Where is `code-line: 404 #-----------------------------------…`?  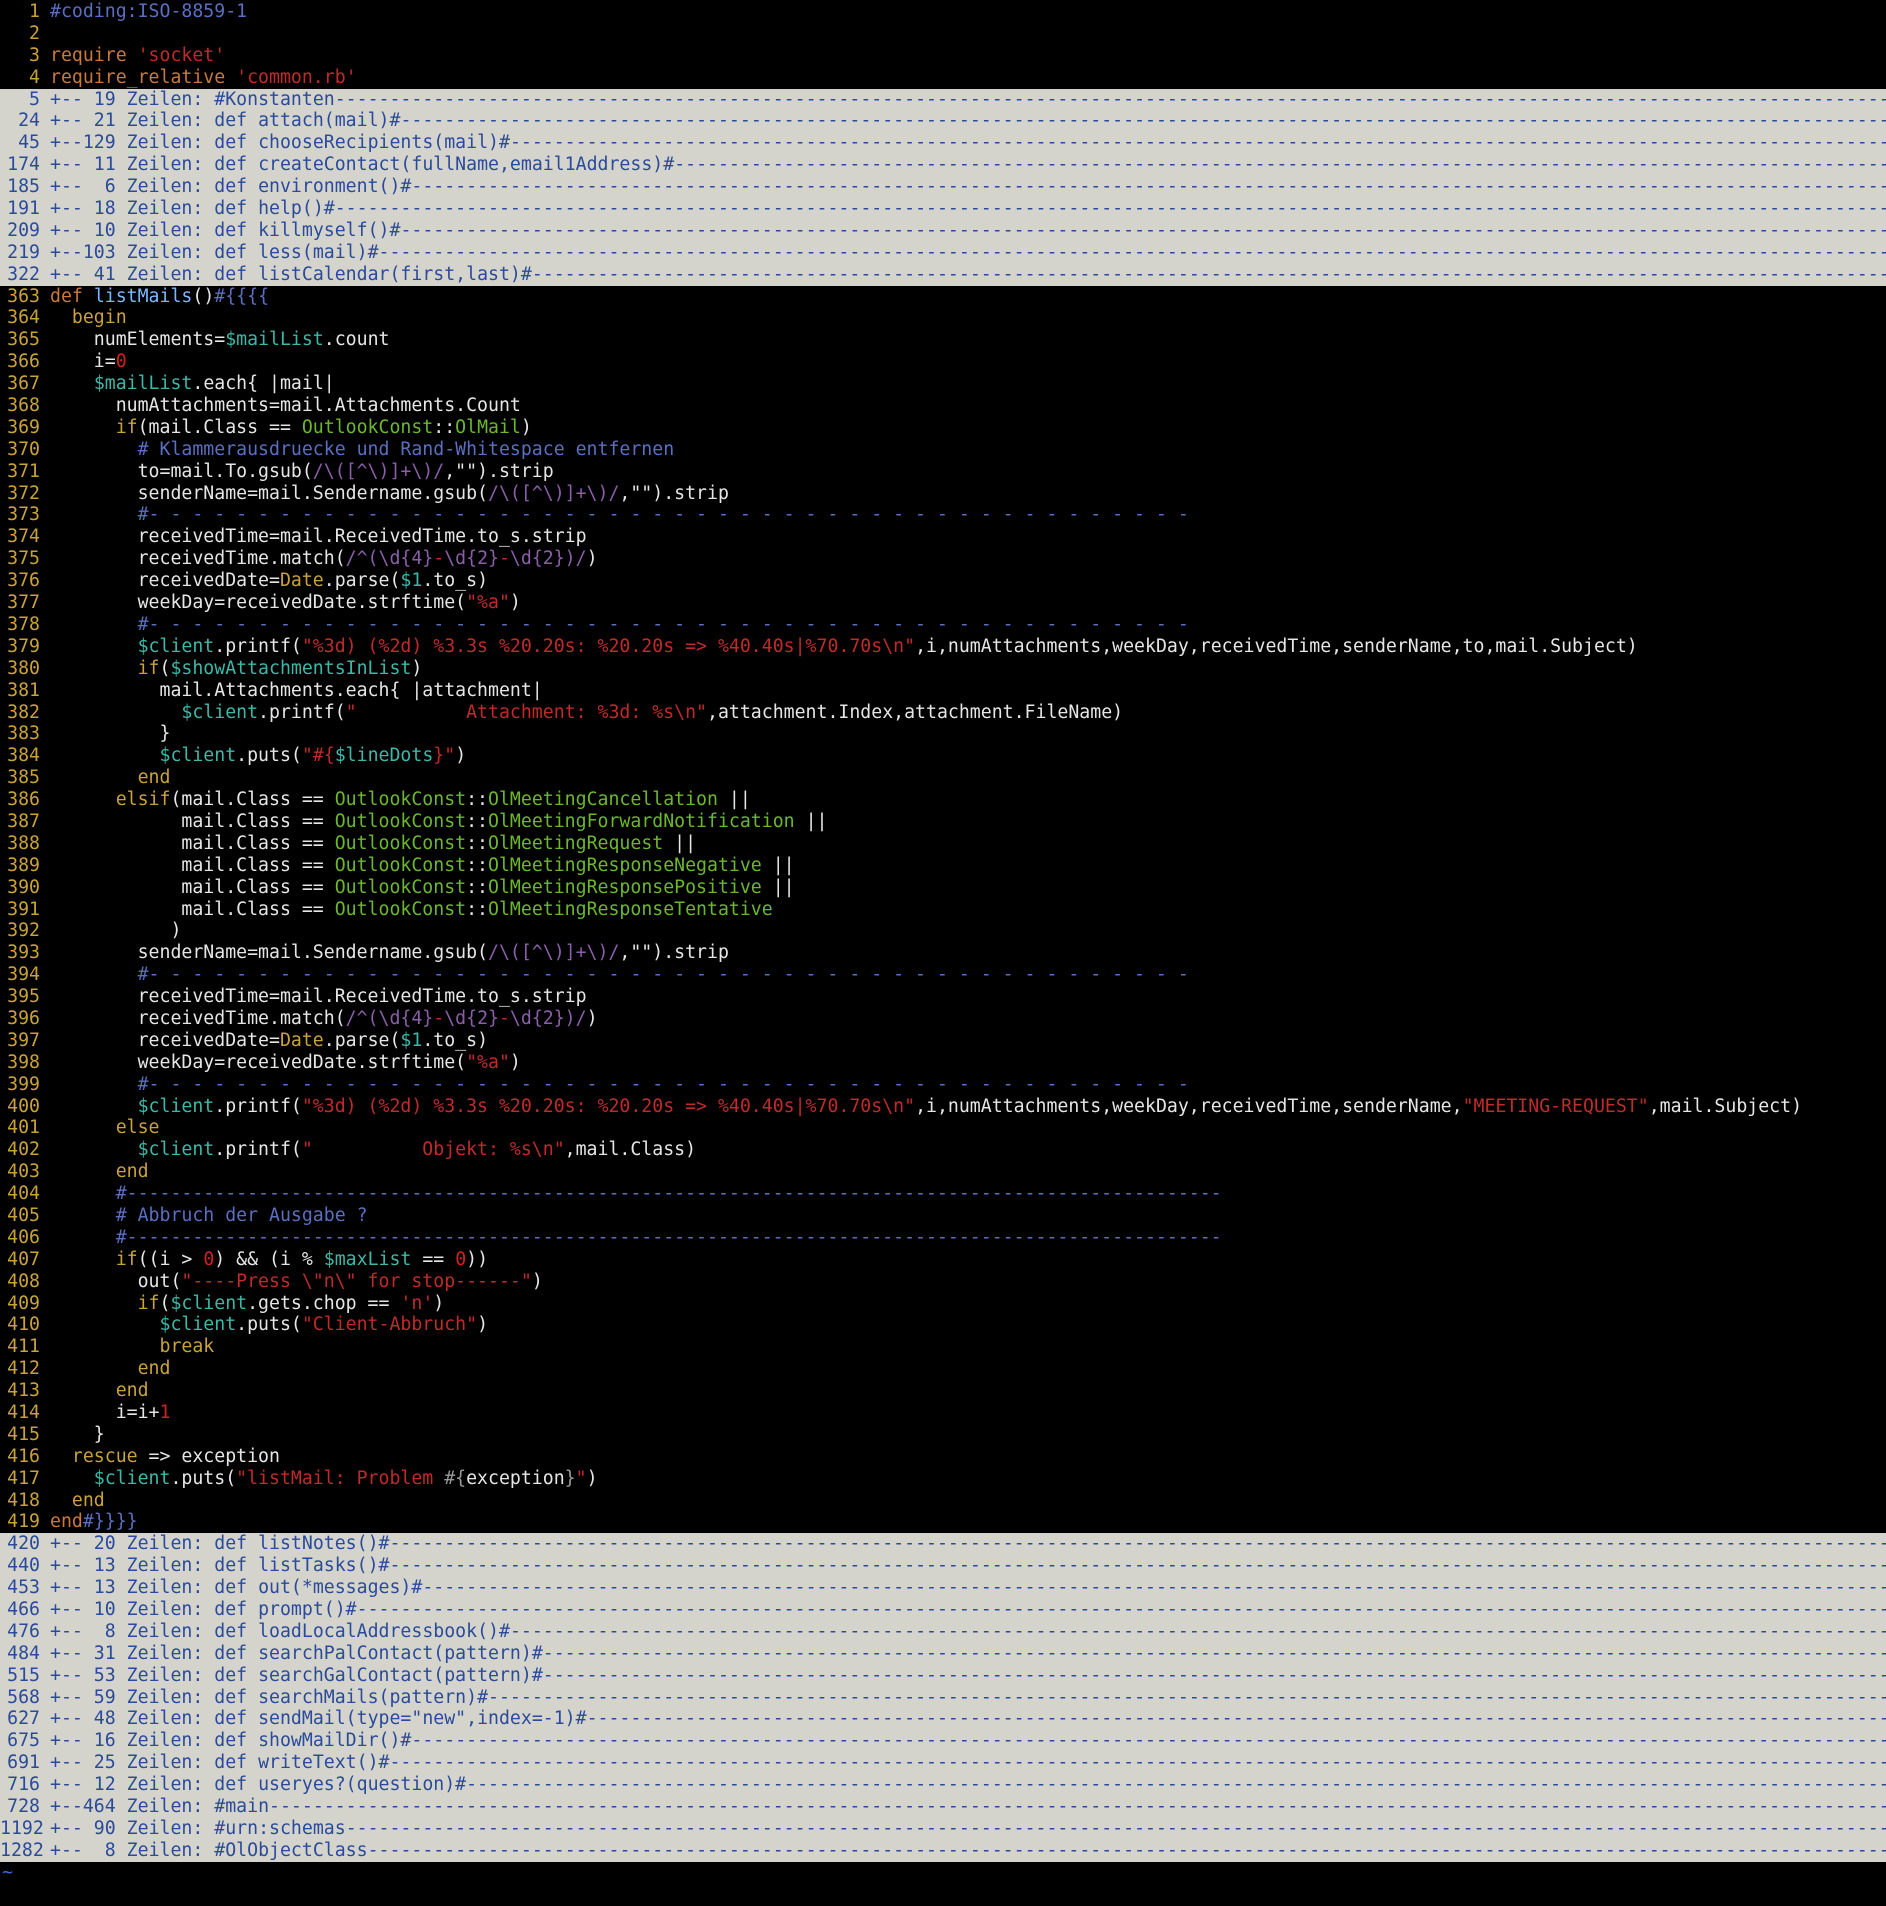 code-line: 404 #-----------------------------------… is located at coordinates (943, 1194).